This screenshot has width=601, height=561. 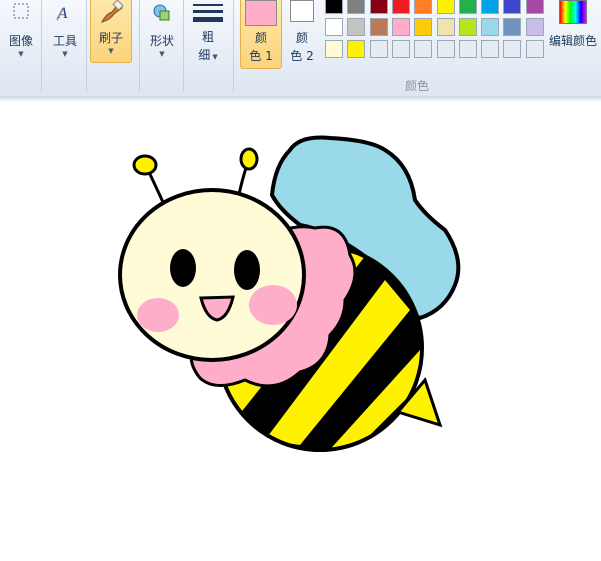 What do you see at coordinates (208, 14) in the screenshot?
I see `line-width-icon` at bounding box center [208, 14].